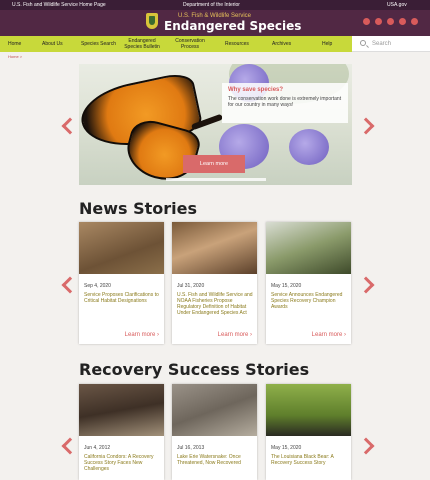 Image resolution: width=430 pixels, height=480 pixels. What do you see at coordinates (214, 248) in the screenshot?
I see `news-image-fish` at bounding box center [214, 248].